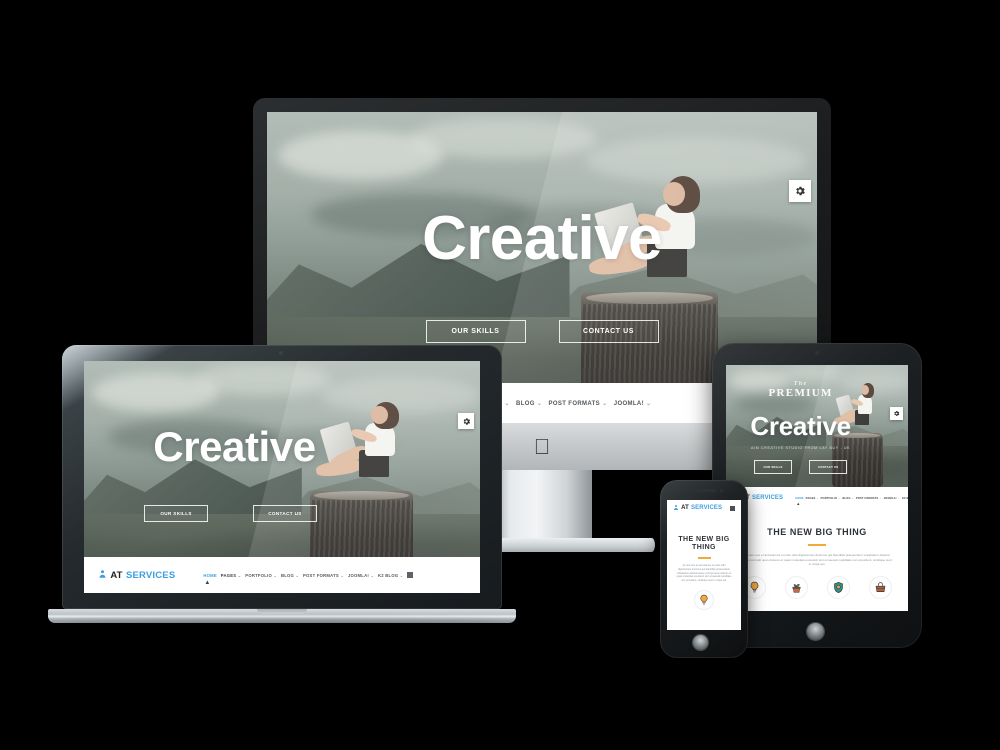  I want to click on hero-subline-tablet: AIM CREATIVE STUDIO FROM LAY BUY - UK, so click(817, 448).